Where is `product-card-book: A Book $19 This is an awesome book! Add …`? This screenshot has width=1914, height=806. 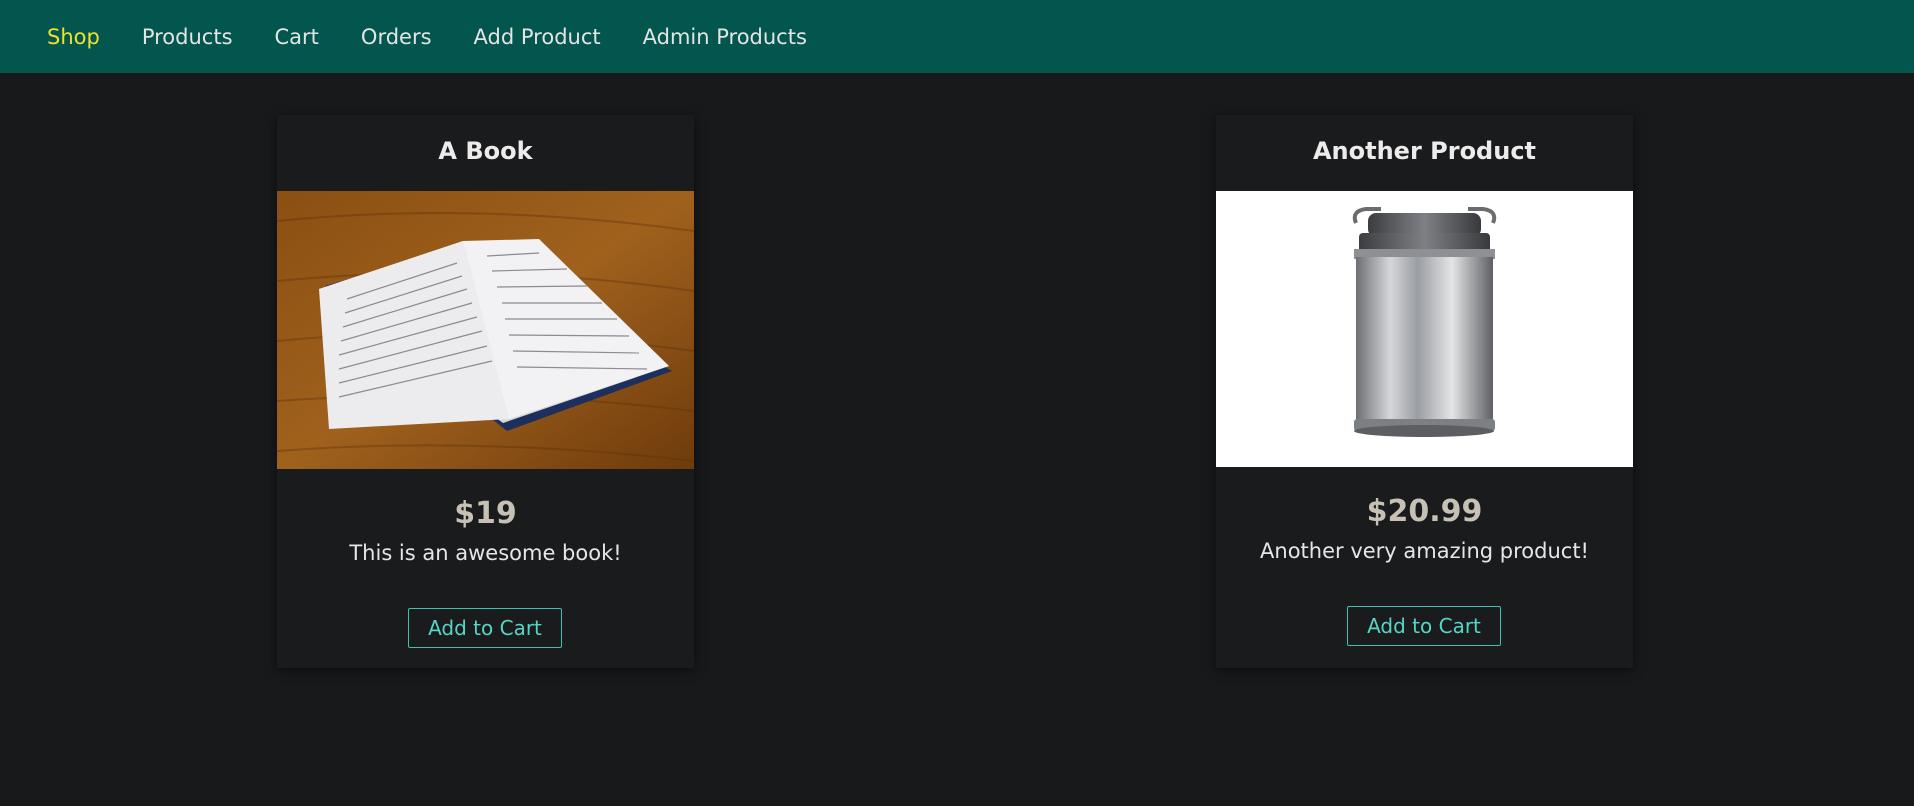
product-card-book: A Book $19 This is an awesome book! Add … is located at coordinates (485, 391).